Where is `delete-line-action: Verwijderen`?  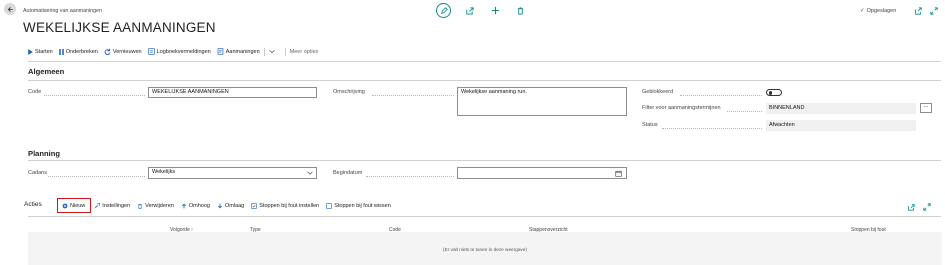 delete-line-action: Verwijderen is located at coordinates (155, 206).